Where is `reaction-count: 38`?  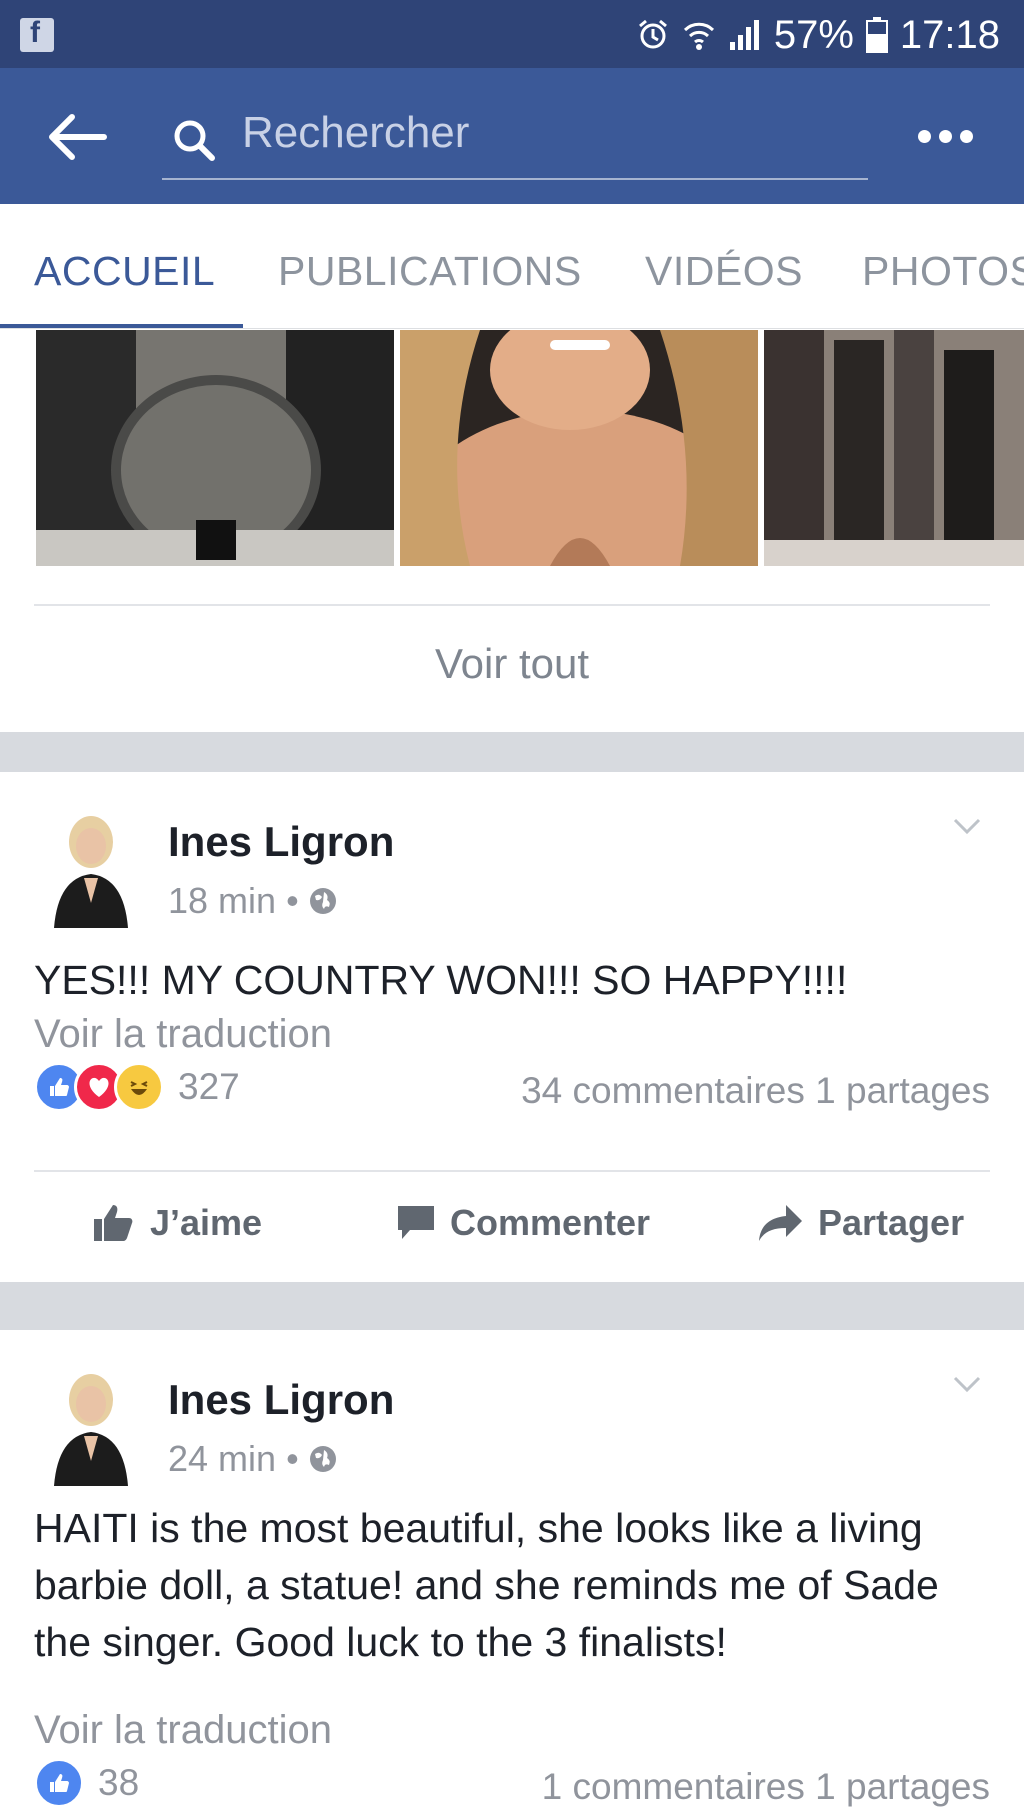 reaction-count: 38 is located at coordinates (119, 1782).